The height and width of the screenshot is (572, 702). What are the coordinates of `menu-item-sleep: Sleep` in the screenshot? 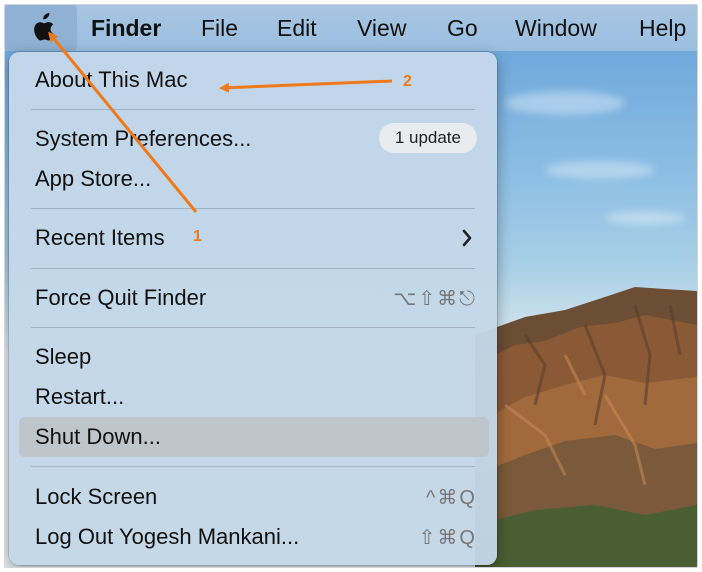 It's located at (254, 357).